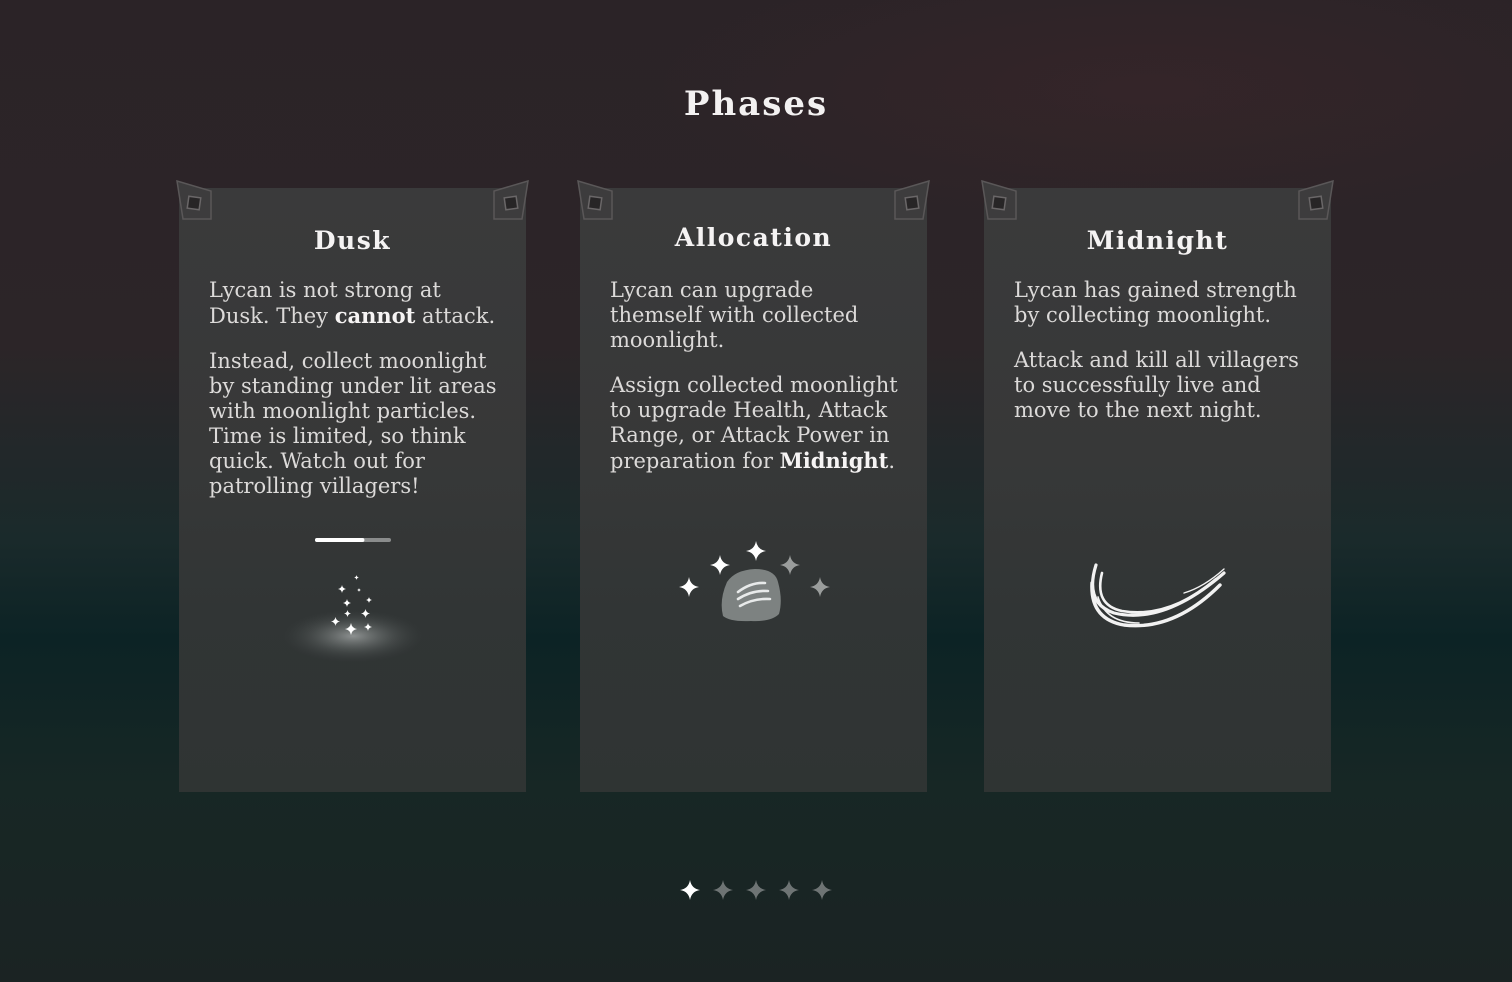  What do you see at coordinates (353, 600) in the screenshot?
I see `moonlight-particles-icon` at bounding box center [353, 600].